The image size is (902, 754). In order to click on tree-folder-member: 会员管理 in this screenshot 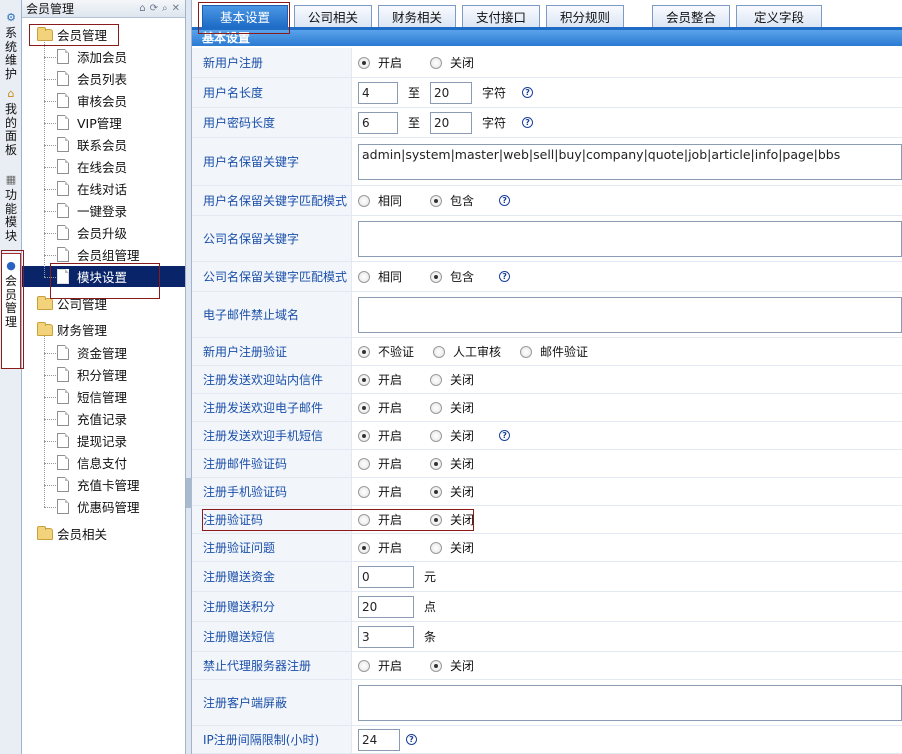, I will do `click(72, 34)`.